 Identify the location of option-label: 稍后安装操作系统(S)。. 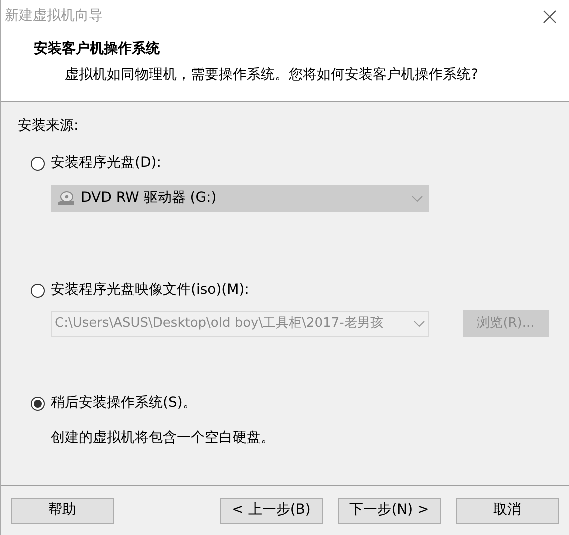
(124, 403).